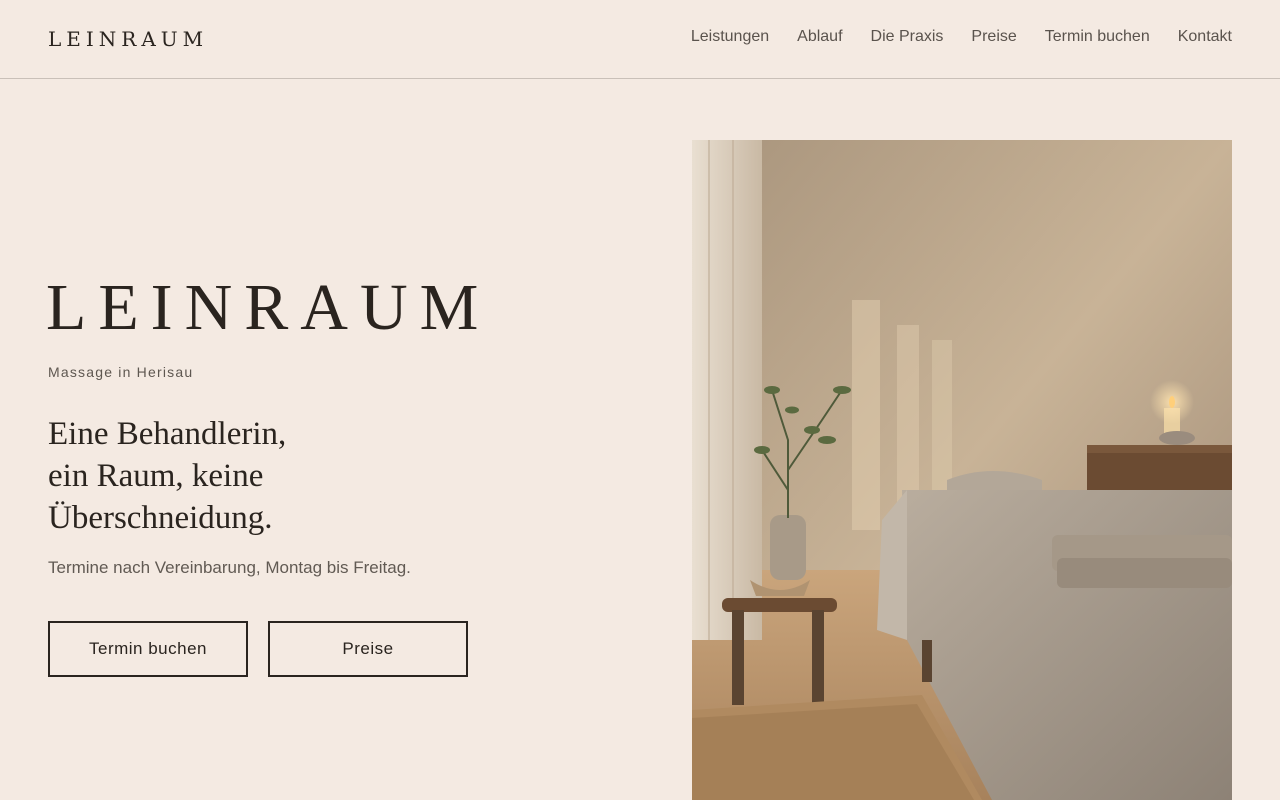  What do you see at coordinates (128, 39) in the screenshot?
I see `brand-logo: LEINRAUM` at bounding box center [128, 39].